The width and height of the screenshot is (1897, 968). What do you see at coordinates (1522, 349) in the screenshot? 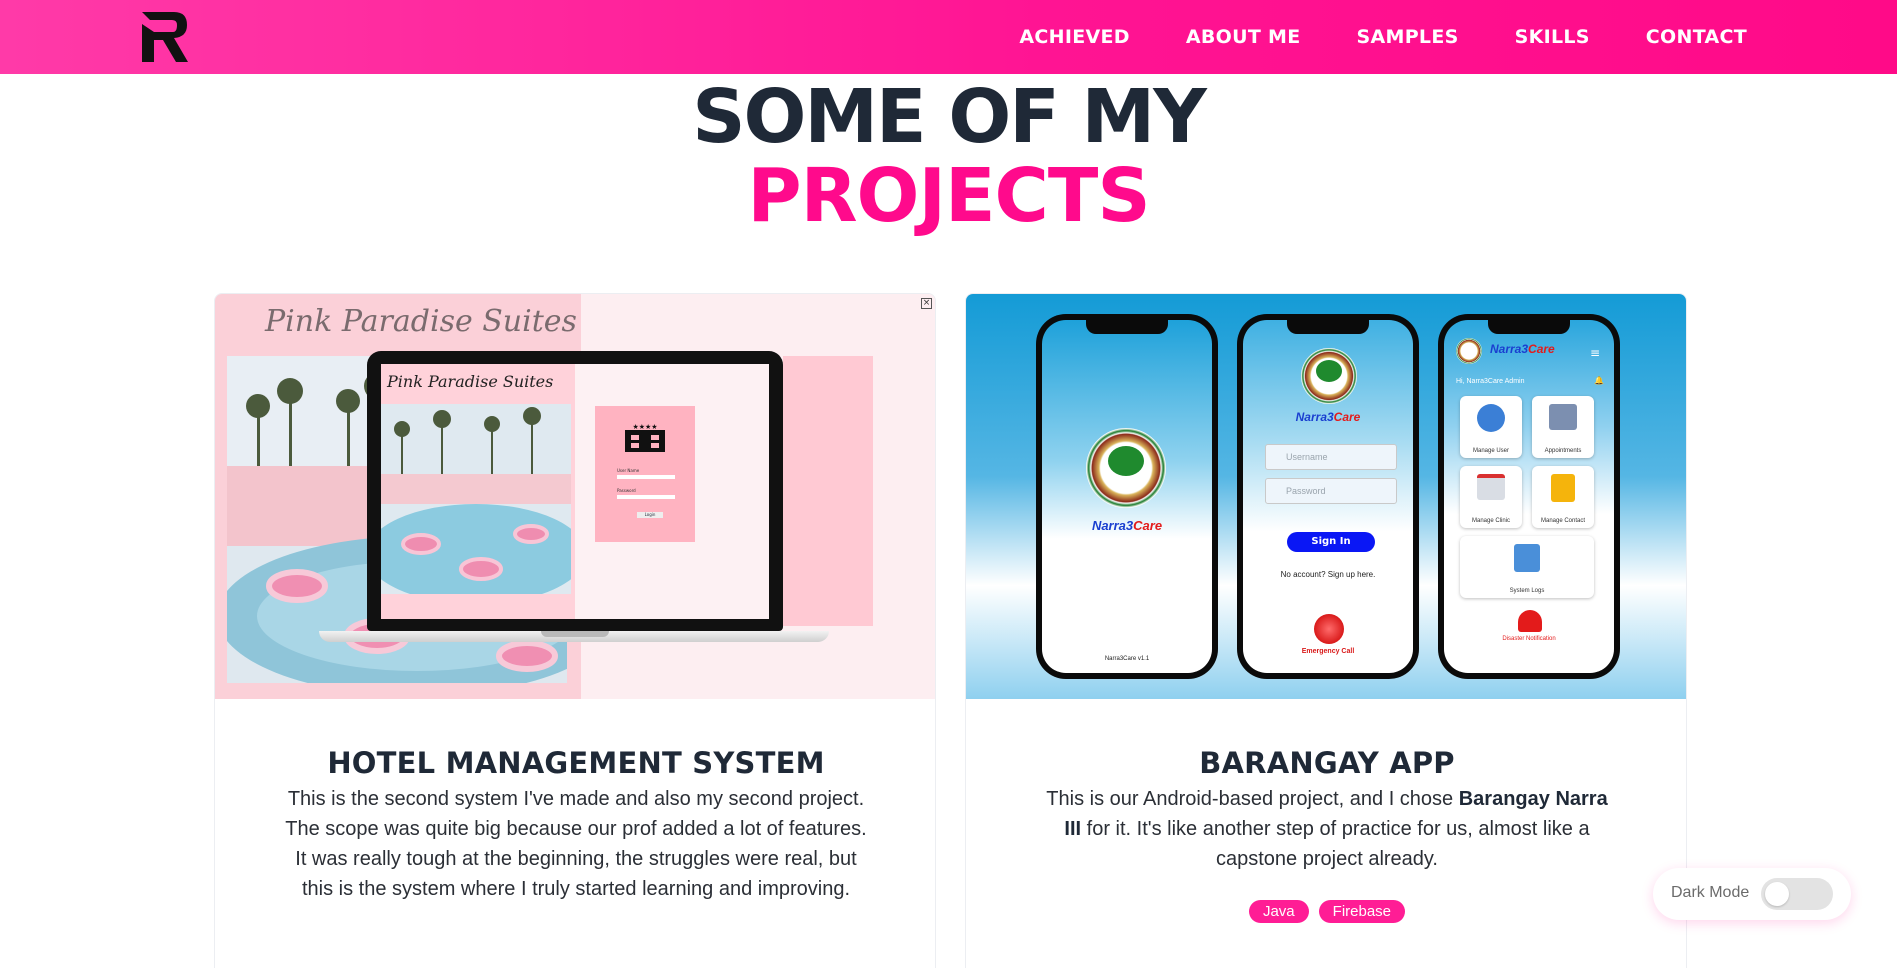
I see `dashboard-app-name: Narra3Care` at bounding box center [1522, 349].